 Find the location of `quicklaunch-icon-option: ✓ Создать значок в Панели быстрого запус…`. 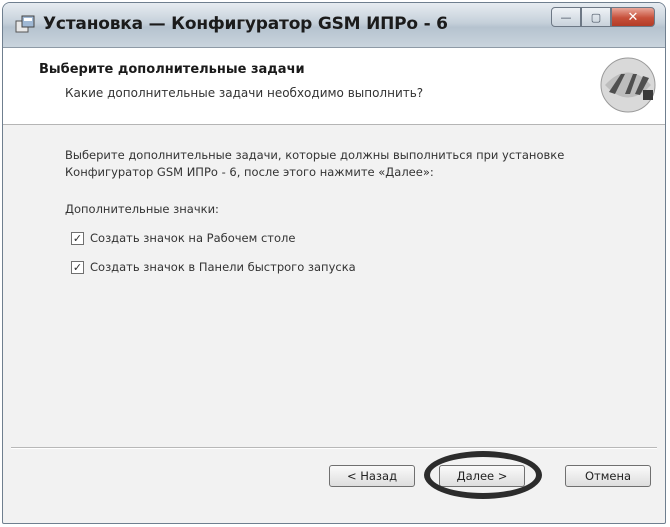

quicklaunch-icon-option: ✓ Создать значок в Панели быстрого запус… is located at coordinates (213, 267).